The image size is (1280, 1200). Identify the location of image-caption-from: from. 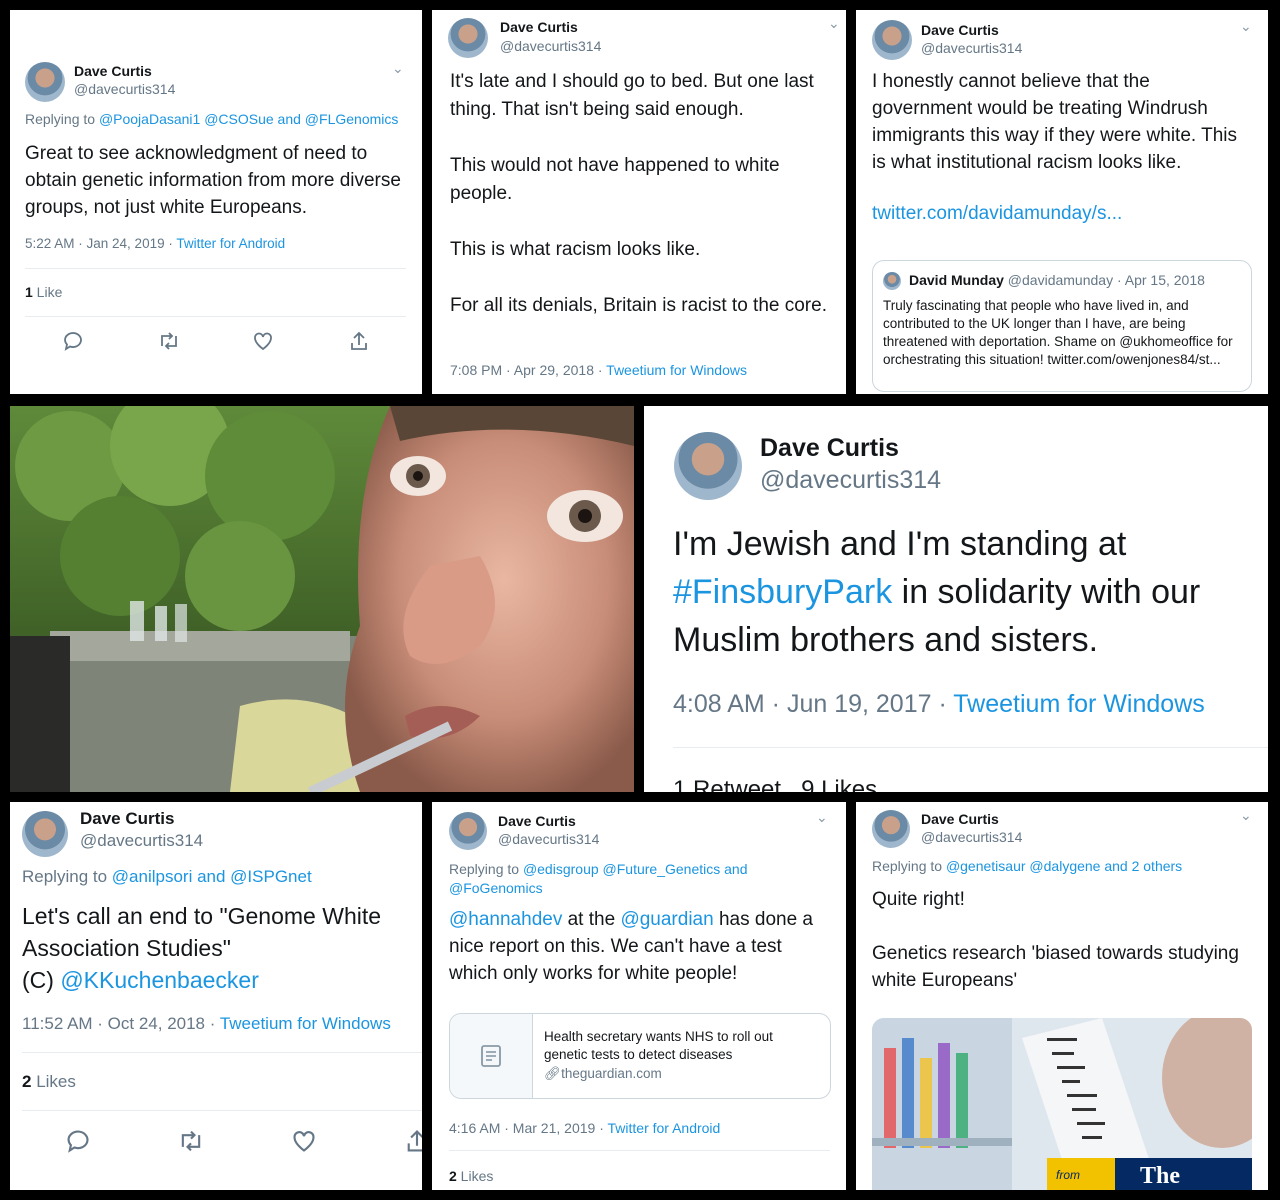
(1068, 1175).